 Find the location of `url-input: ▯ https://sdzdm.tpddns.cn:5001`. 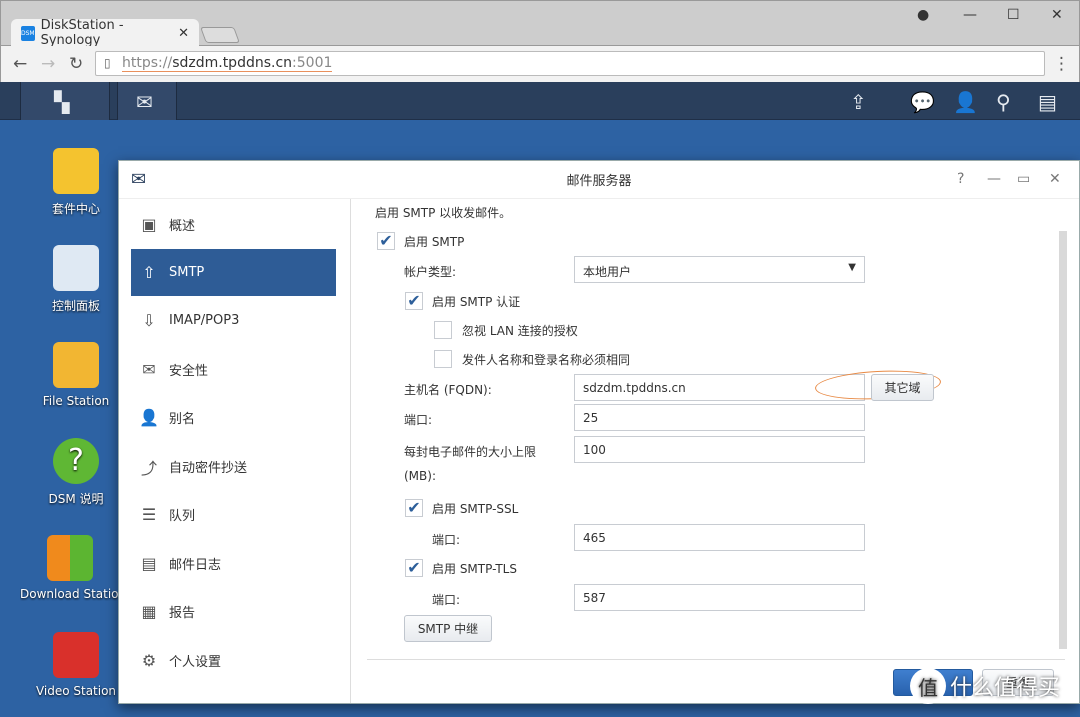

url-input: ▯ https://sdzdm.tpddns.cn:5001 is located at coordinates (570, 63).